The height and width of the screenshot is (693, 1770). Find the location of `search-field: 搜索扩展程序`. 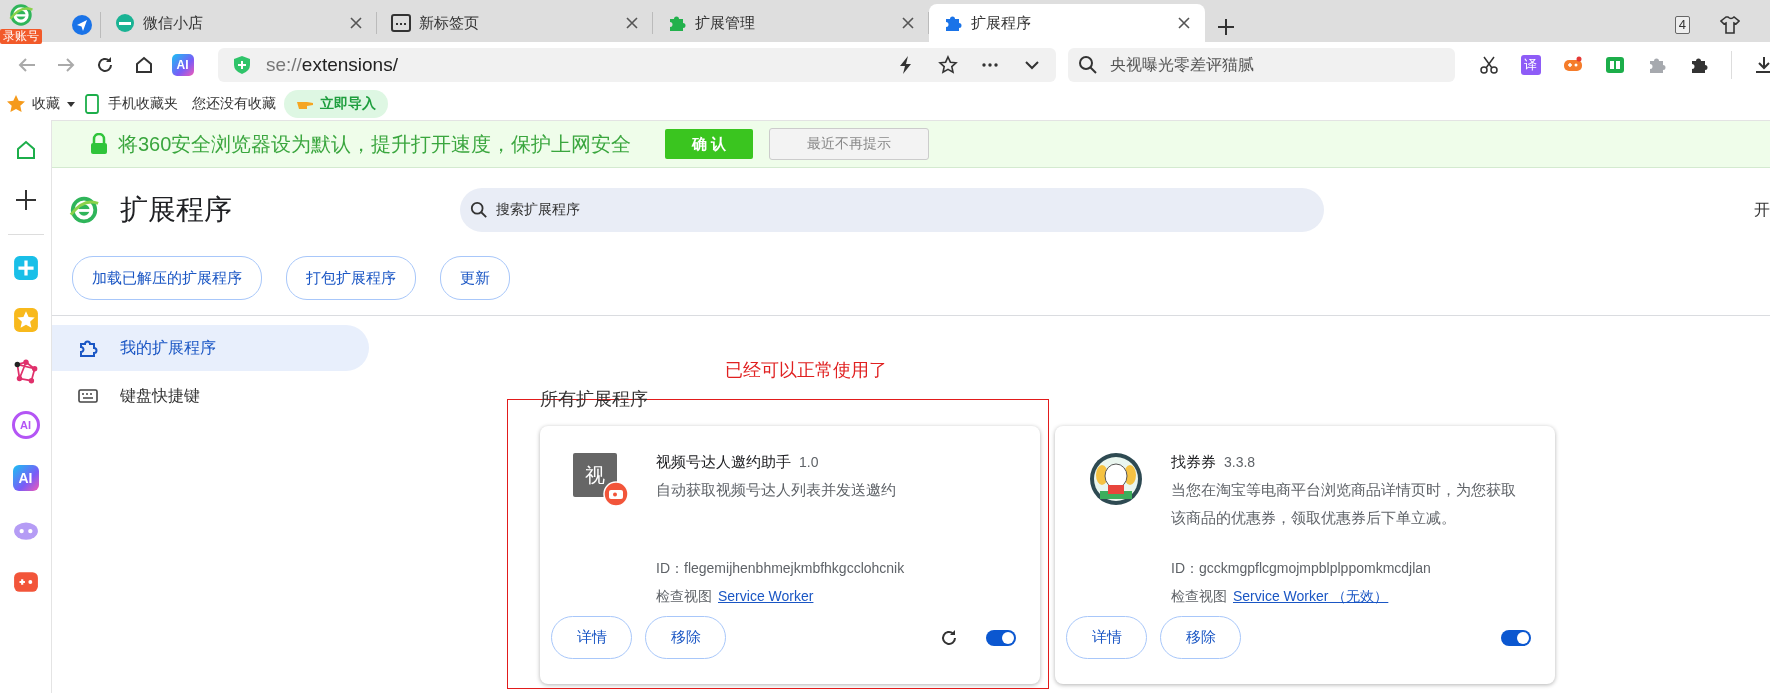

search-field: 搜索扩展程序 is located at coordinates (892, 210).